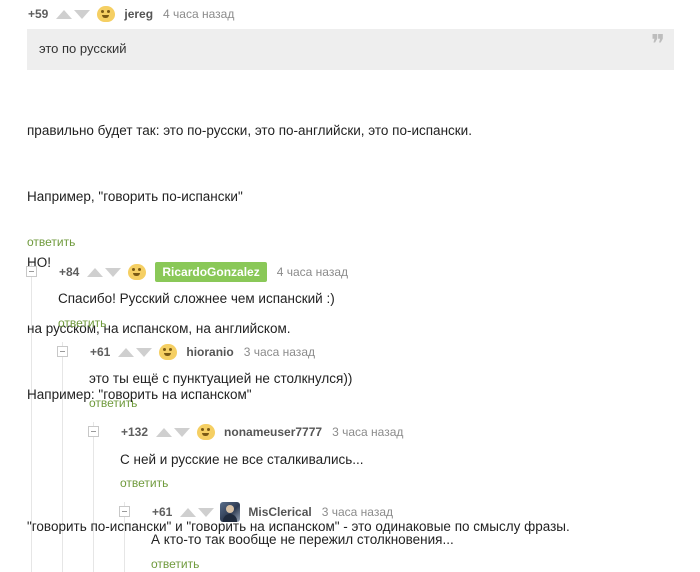  I want to click on comment-rating: +132, so click(135, 432).